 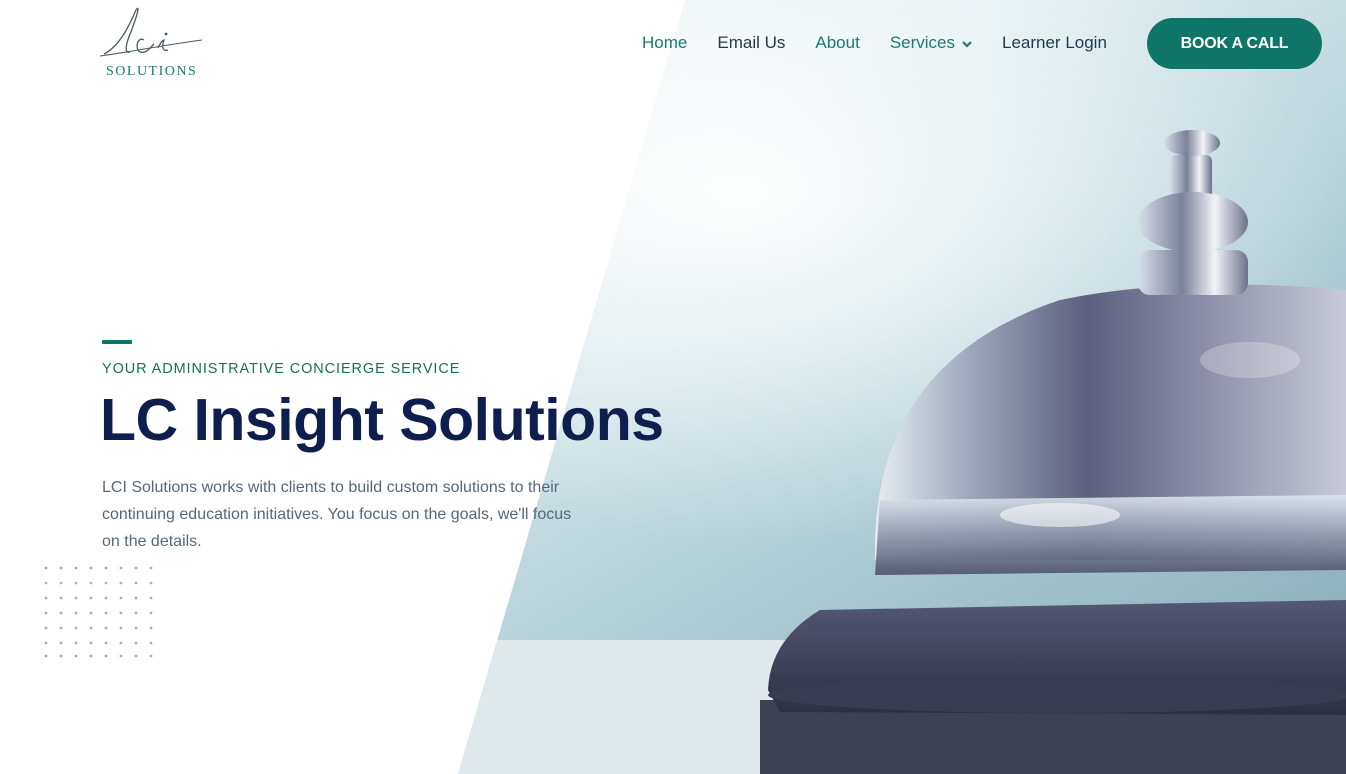 What do you see at coordinates (922, 42) in the screenshot?
I see `nav-item-services-label: Services` at bounding box center [922, 42].